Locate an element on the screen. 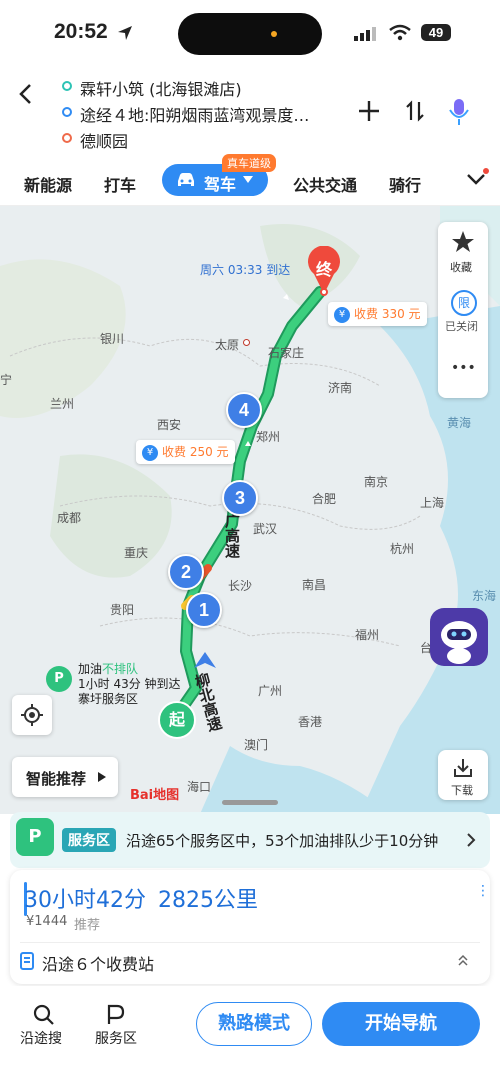  road-name-label: 广高速 is located at coordinates (232, 535).